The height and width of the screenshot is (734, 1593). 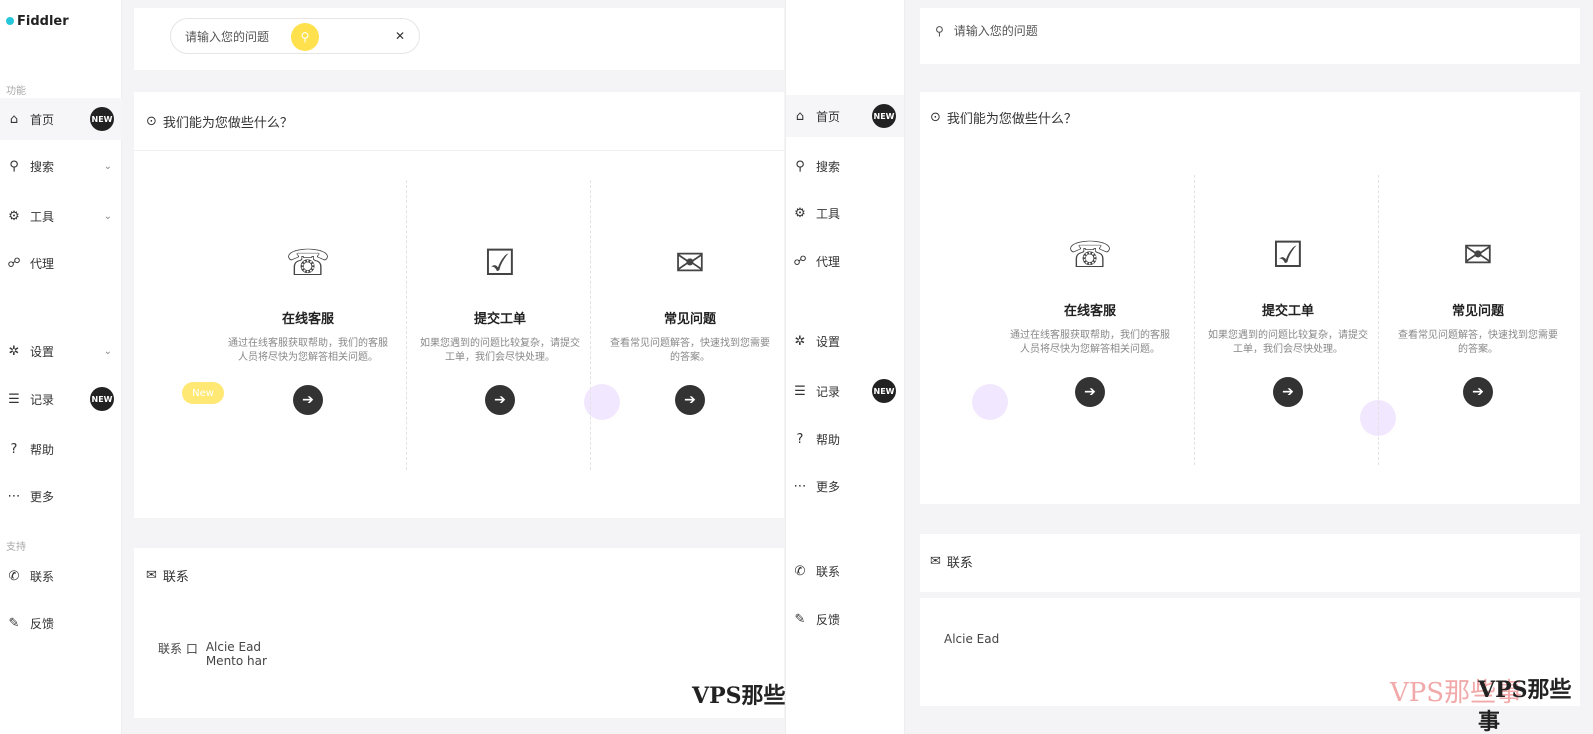 What do you see at coordinates (61, 166) in the screenshot?
I see `sidebar-item-search: ⚲ 搜索 ⌄` at bounding box center [61, 166].